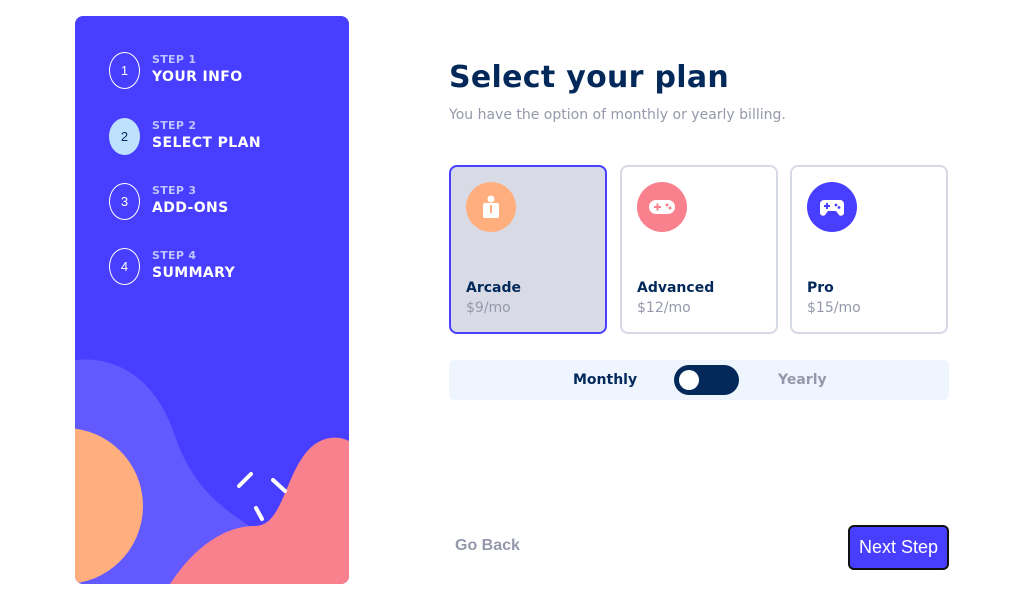 The image size is (1024, 600). I want to click on plan-card-arcade: Arcade $9/mo, so click(528, 249).